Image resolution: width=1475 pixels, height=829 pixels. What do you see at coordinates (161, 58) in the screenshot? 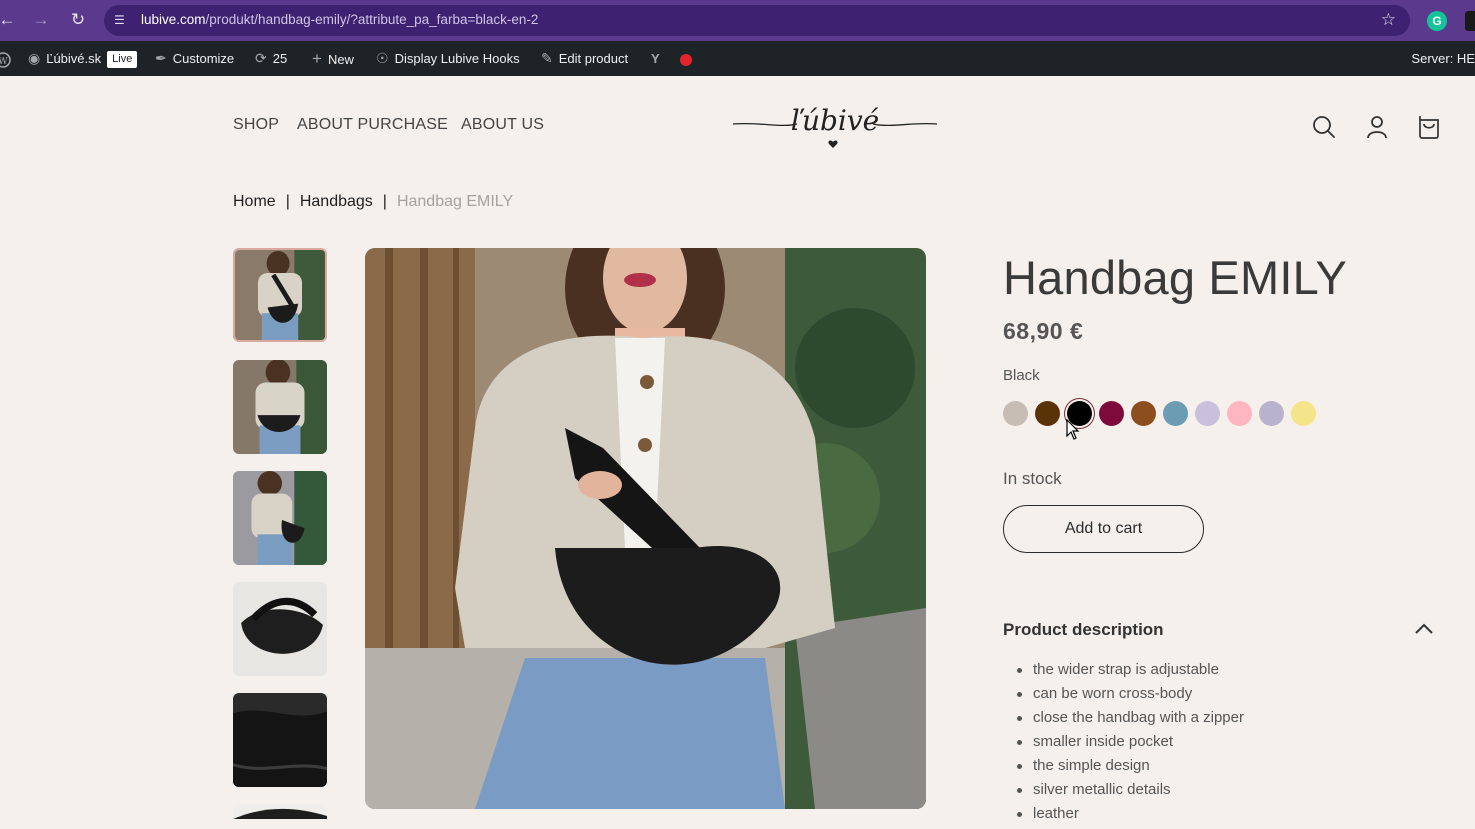
I see `brush-icon: ✒` at bounding box center [161, 58].